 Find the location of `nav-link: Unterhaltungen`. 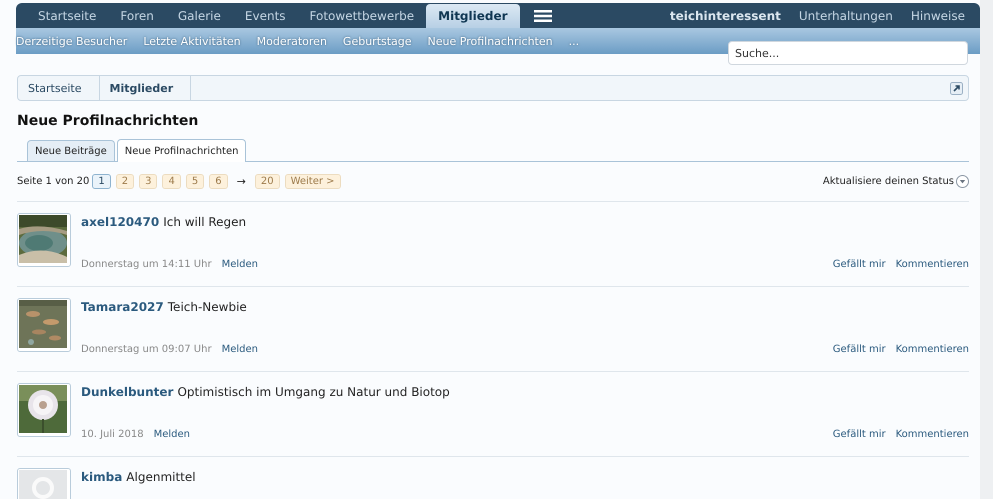

nav-link: Unterhaltungen is located at coordinates (846, 15).